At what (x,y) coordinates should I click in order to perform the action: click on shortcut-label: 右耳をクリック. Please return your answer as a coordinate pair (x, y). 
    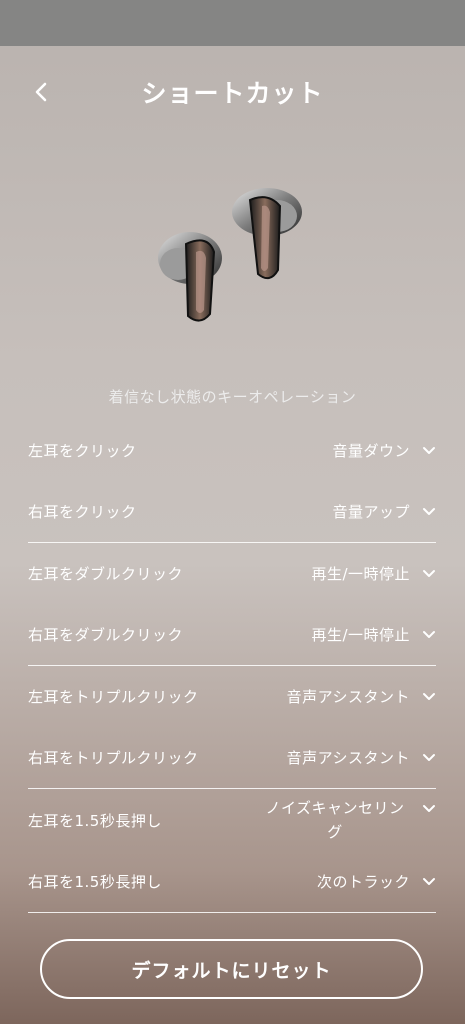
    Looking at the image, I should click on (82, 512).